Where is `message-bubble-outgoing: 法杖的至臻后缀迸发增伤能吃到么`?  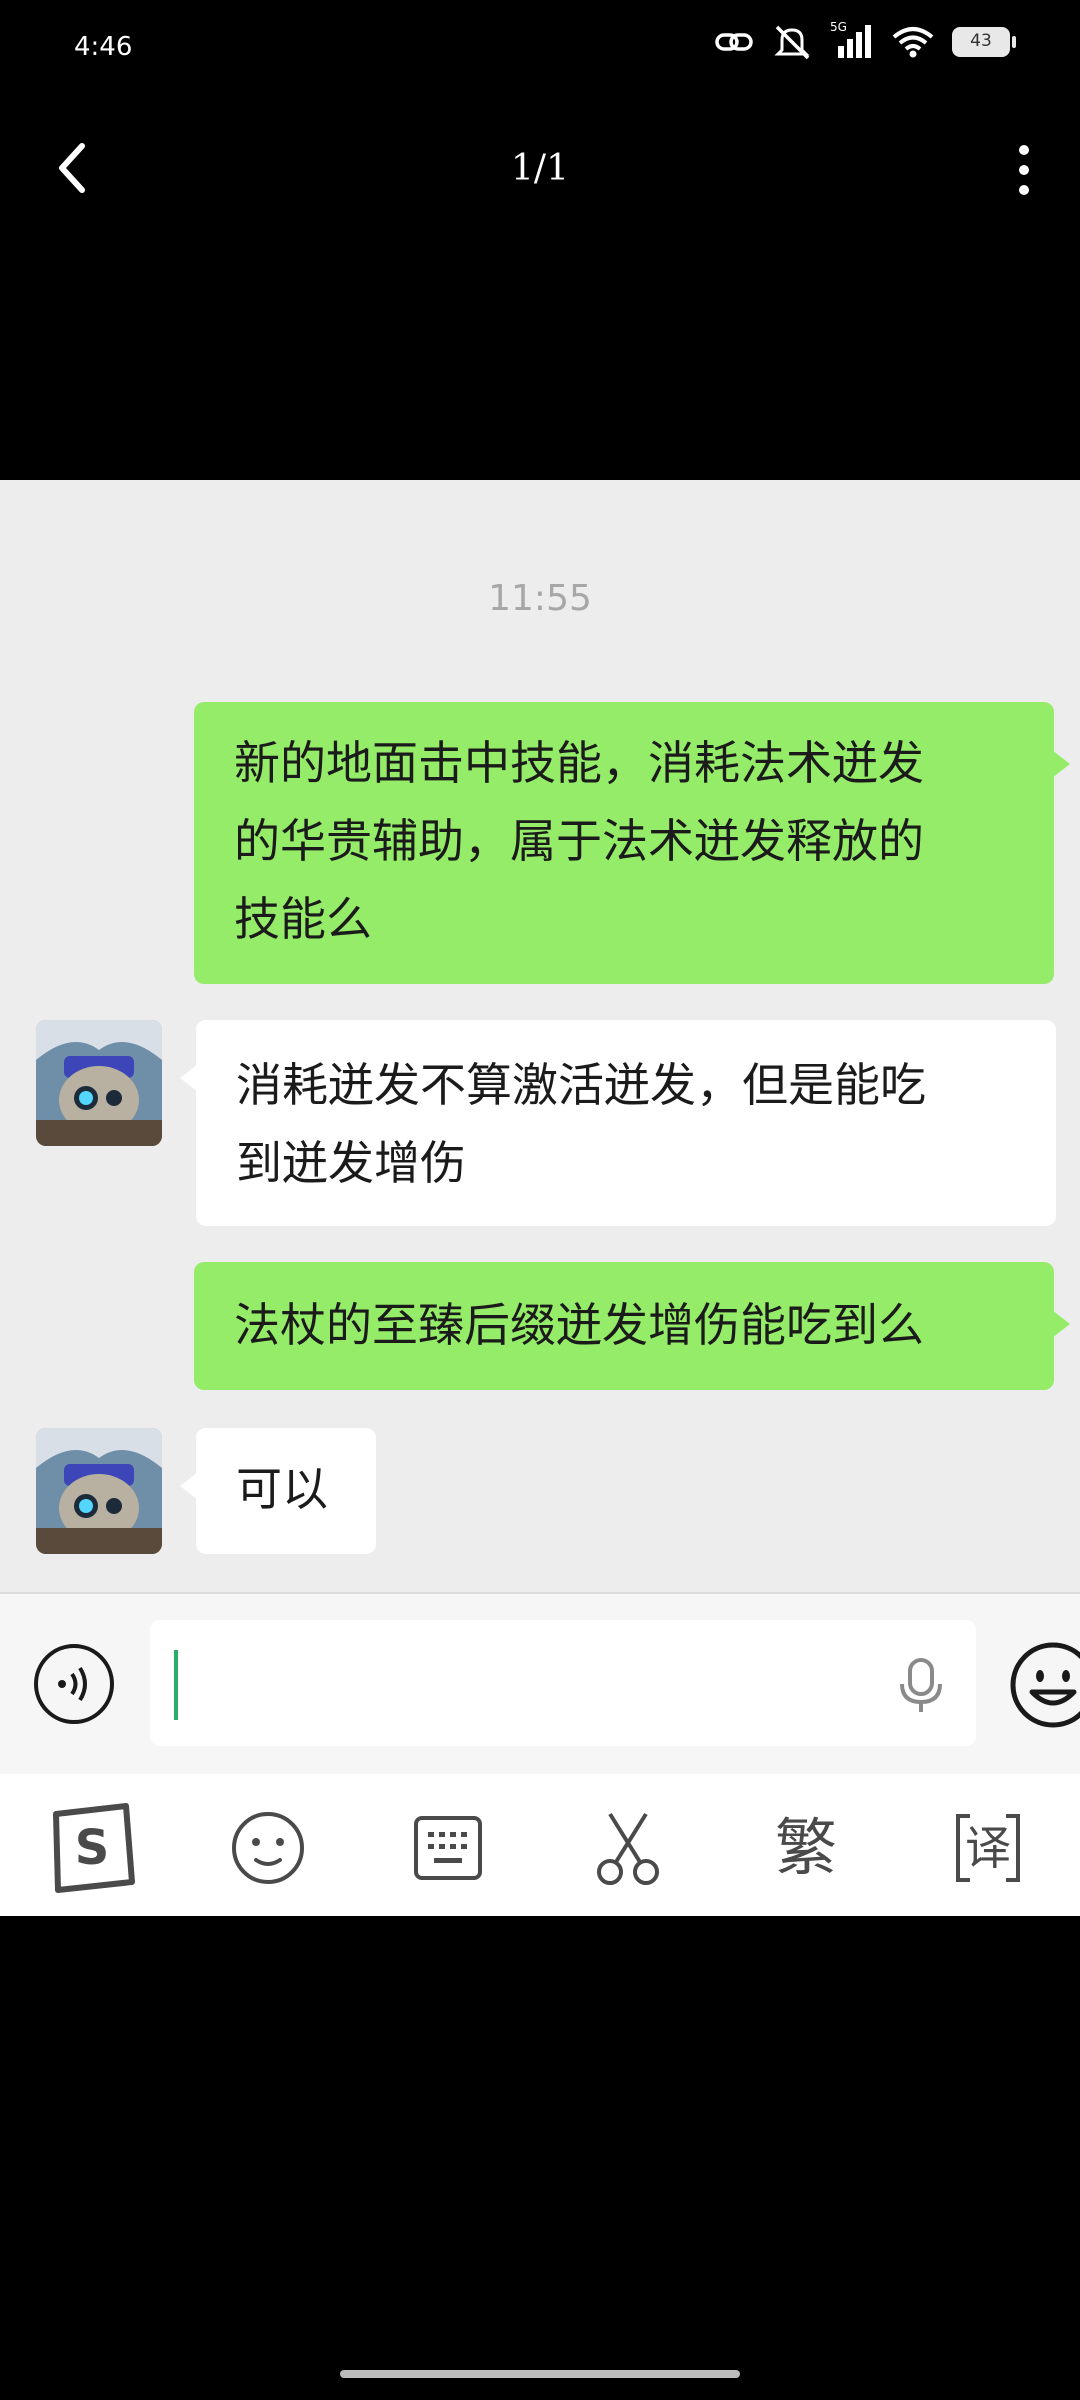
message-bubble-outgoing: 法杖的至臻后缀迸发增伤能吃到么 is located at coordinates (632, 1326).